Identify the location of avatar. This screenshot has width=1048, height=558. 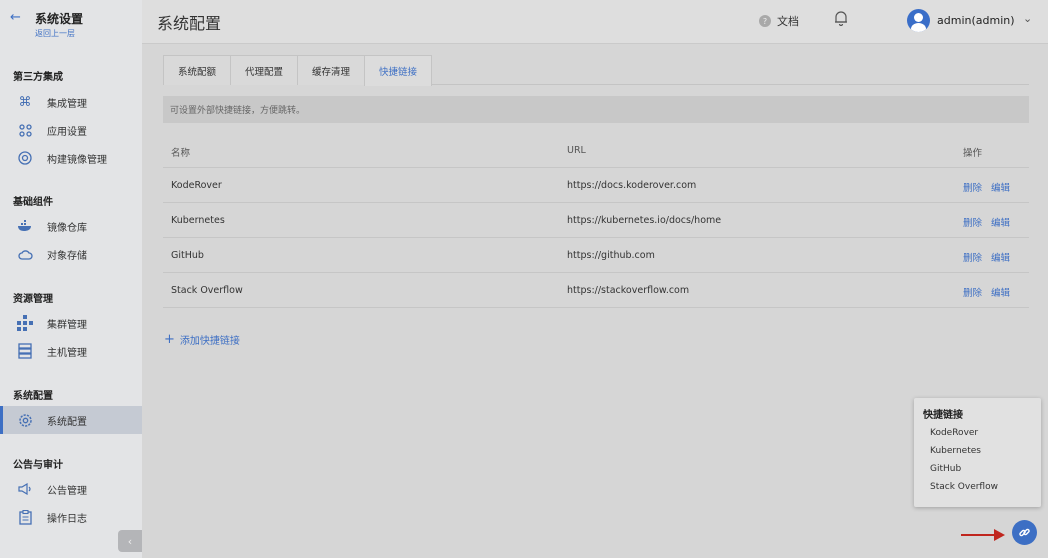
(918, 20).